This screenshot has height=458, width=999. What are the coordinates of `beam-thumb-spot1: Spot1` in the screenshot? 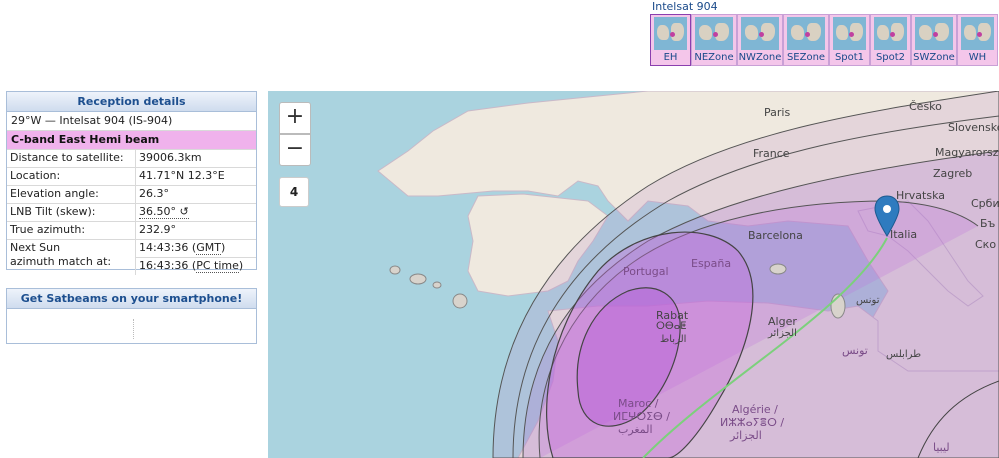 It's located at (849, 40).